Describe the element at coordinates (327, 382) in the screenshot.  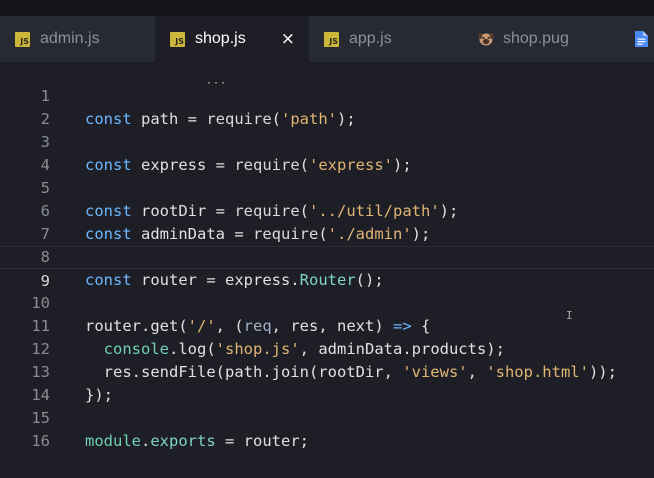
I see `code-line: 14` at that location.